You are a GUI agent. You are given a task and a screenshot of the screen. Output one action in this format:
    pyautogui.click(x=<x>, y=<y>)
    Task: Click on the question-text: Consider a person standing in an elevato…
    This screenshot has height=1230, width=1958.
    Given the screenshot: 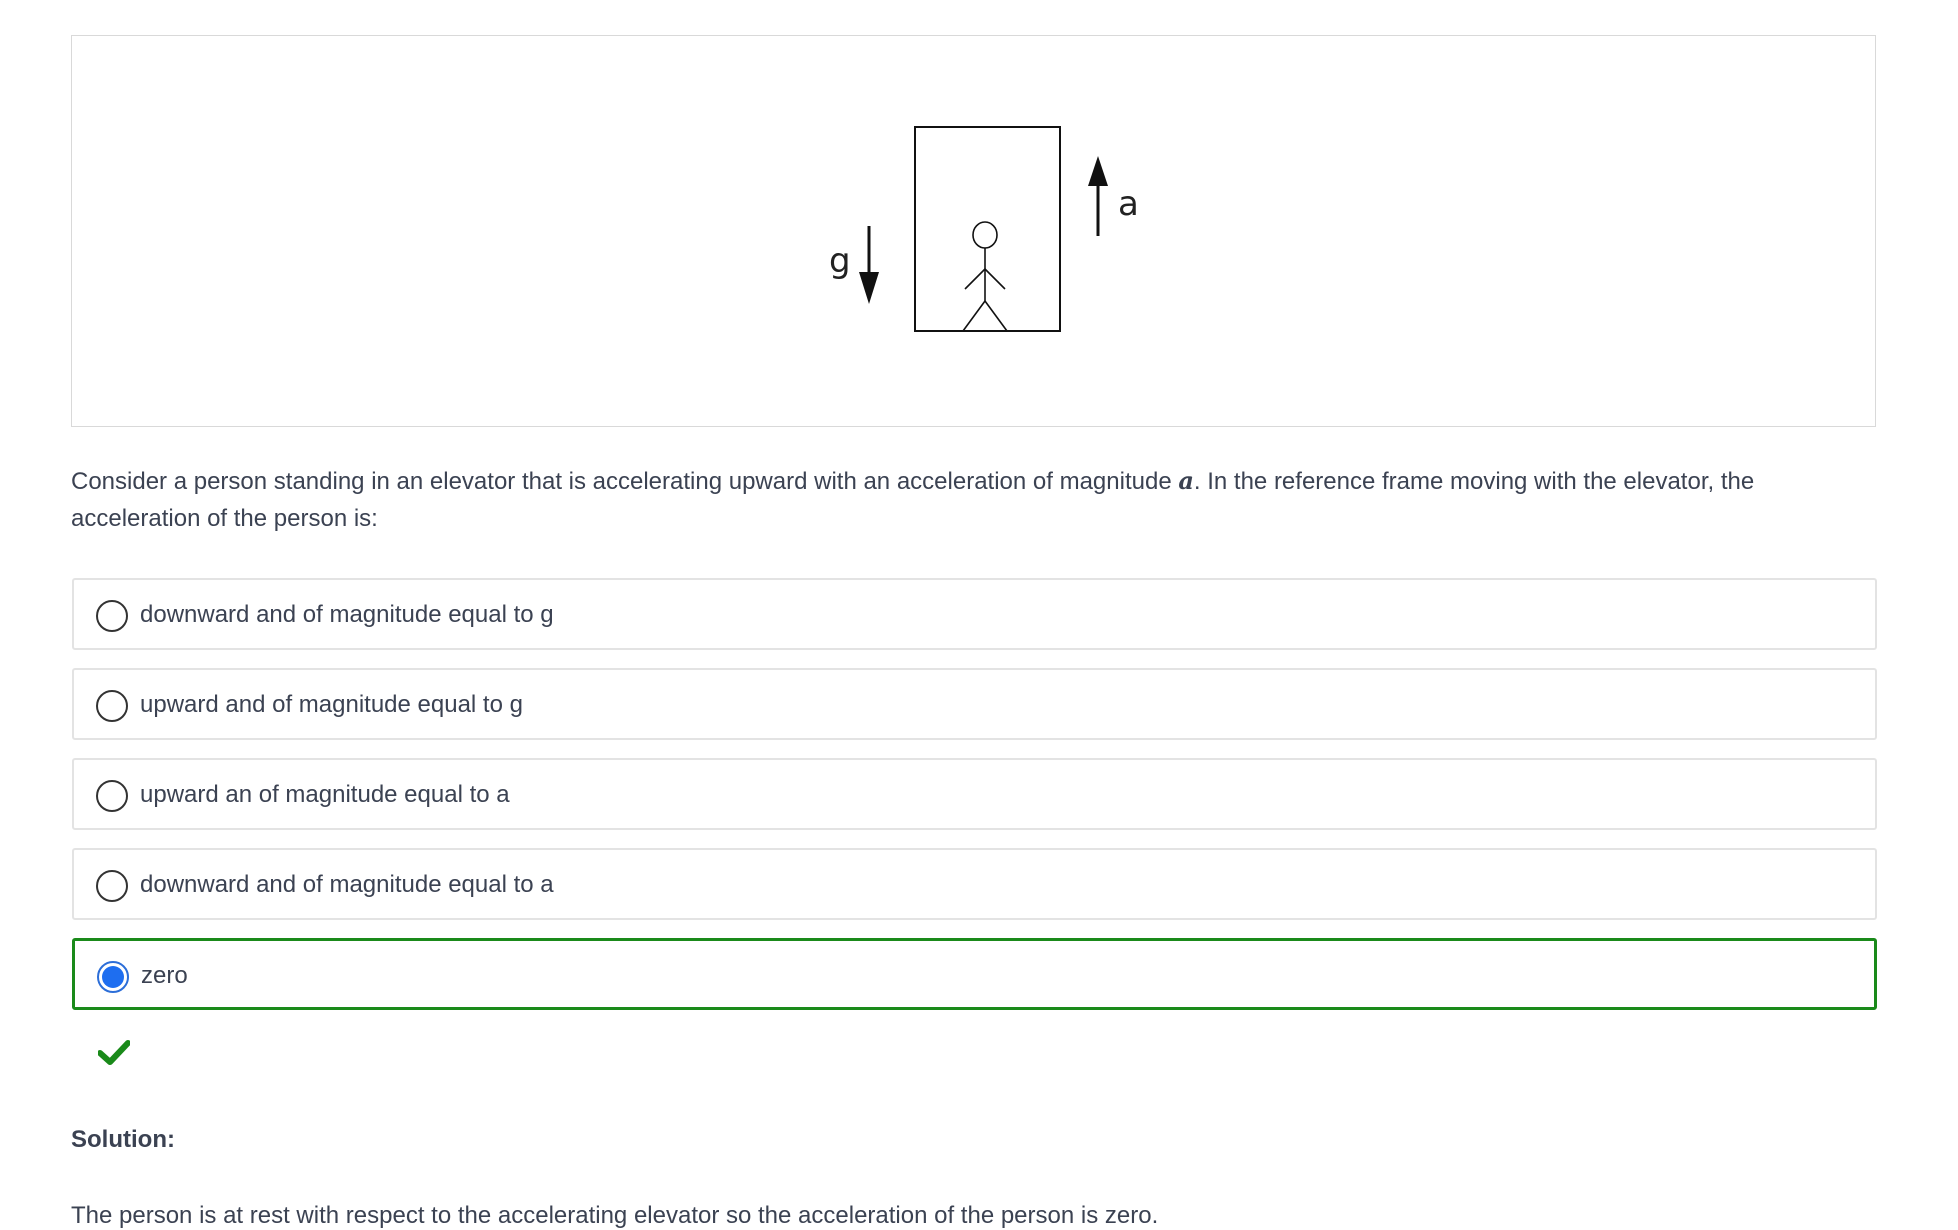 What is the action you would take?
    pyautogui.click(x=976, y=499)
    